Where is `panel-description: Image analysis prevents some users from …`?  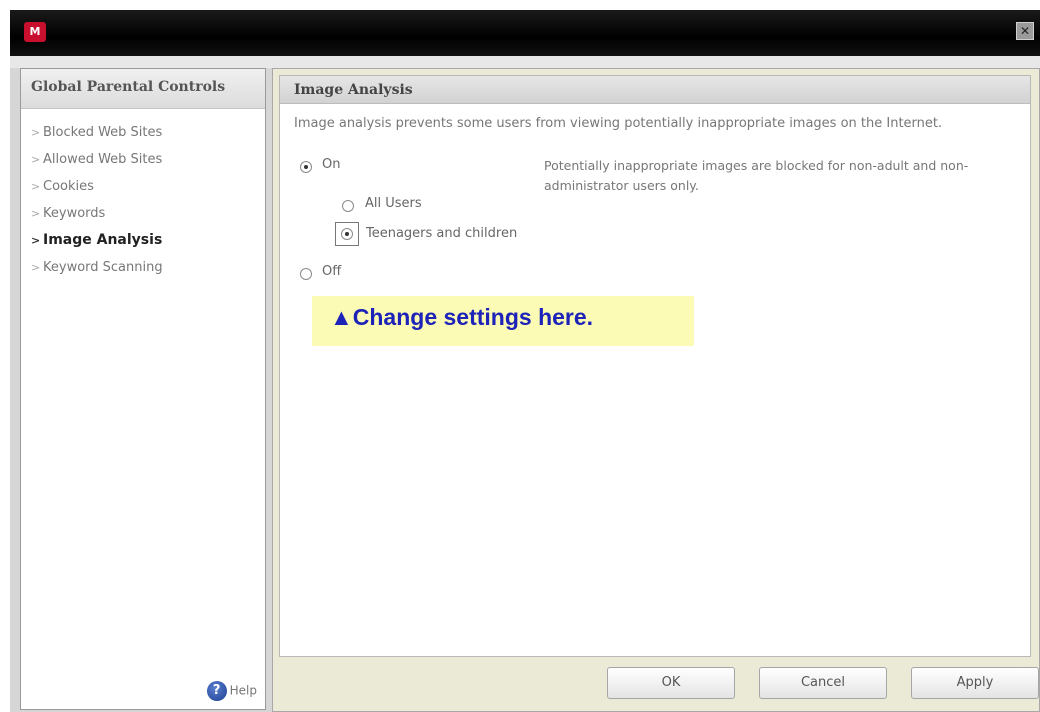
panel-description: Image analysis prevents some users from … is located at coordinates (618, 123).